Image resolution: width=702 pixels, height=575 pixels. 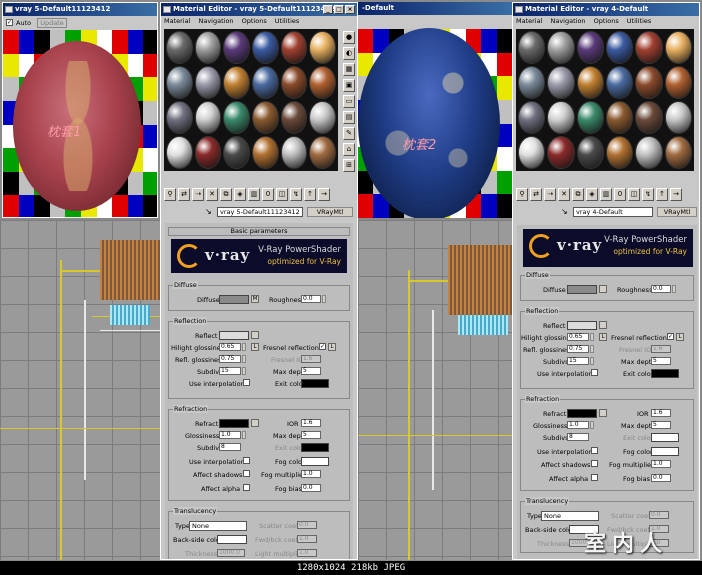 I want to click on thickness-field: 1000.0, so click(x=231, y=553).